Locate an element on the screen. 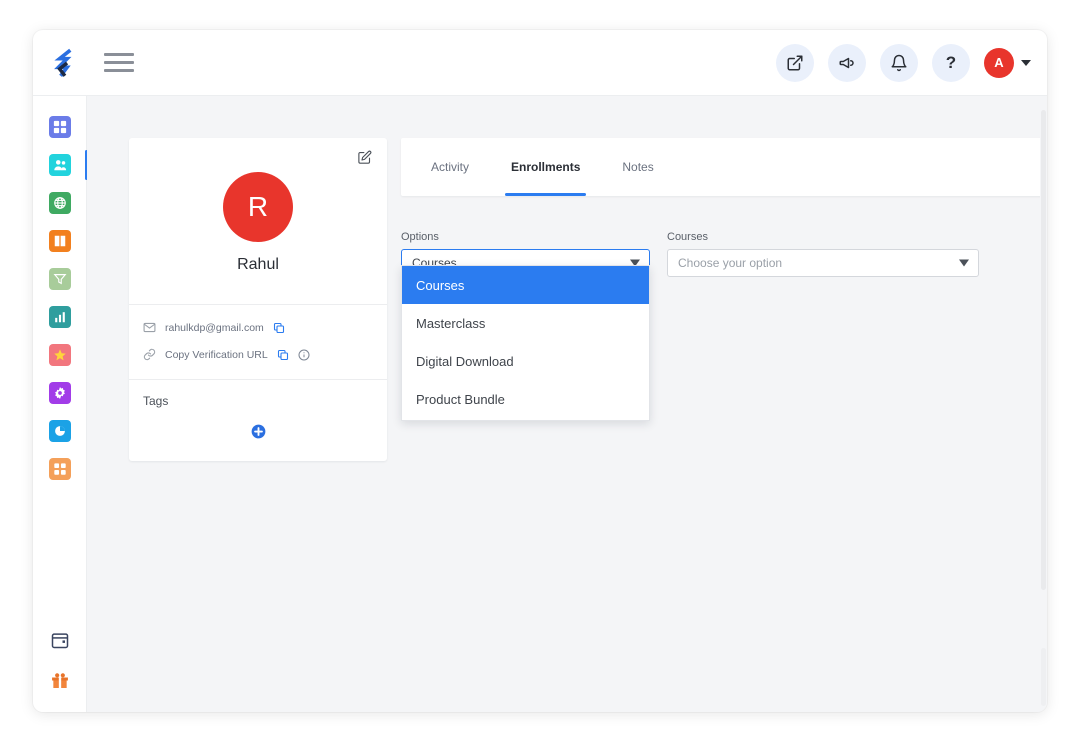  sidebar-item-site is located at coordinates (60, 203).